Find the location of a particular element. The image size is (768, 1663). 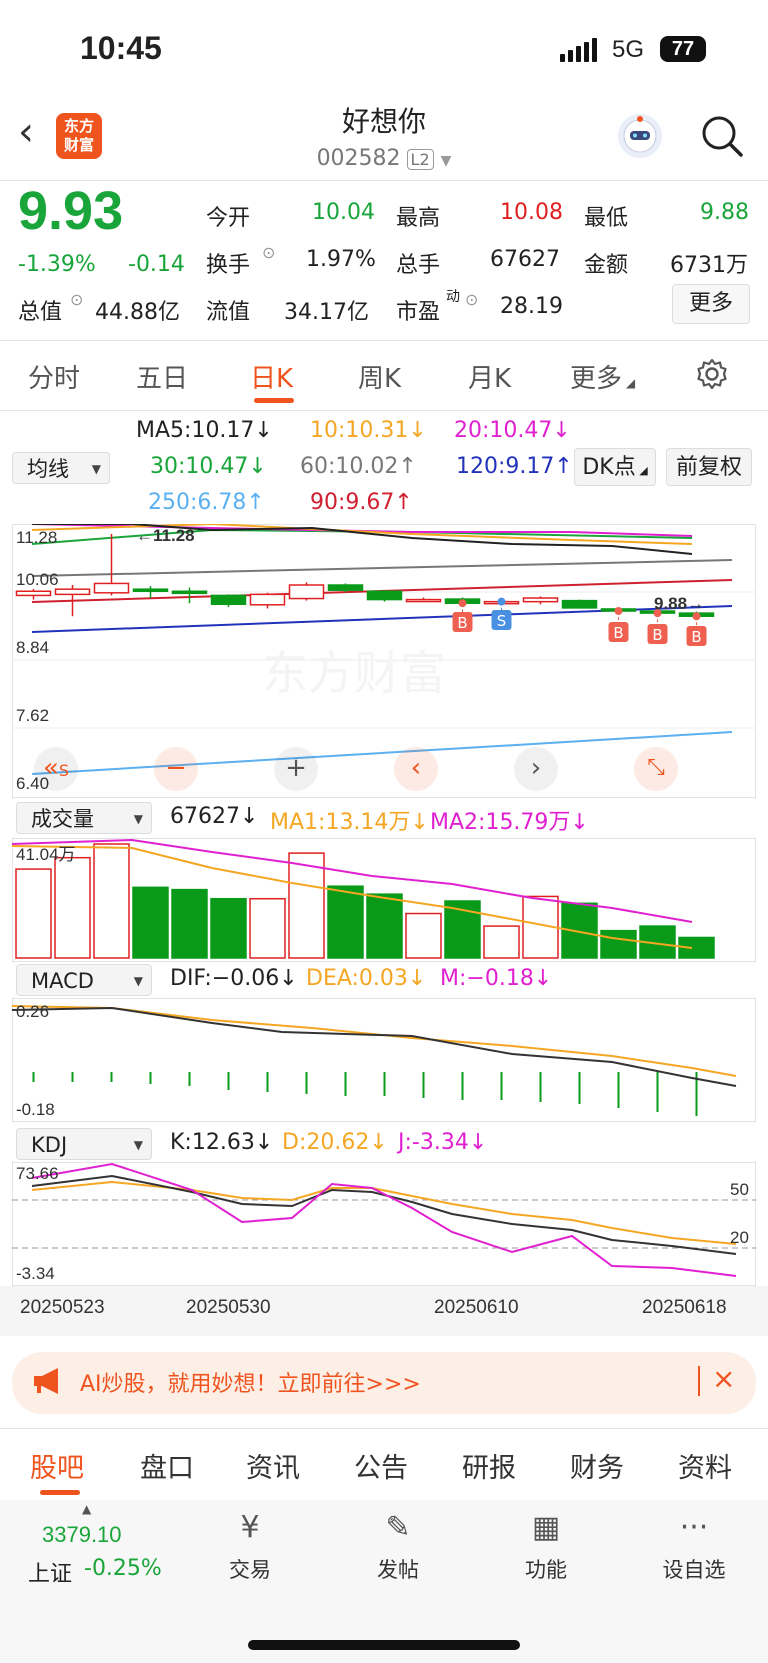

chart-tabs: 分时 五日 日K 周K 月K 更多 ◢ is located at coordinates (384, 375).